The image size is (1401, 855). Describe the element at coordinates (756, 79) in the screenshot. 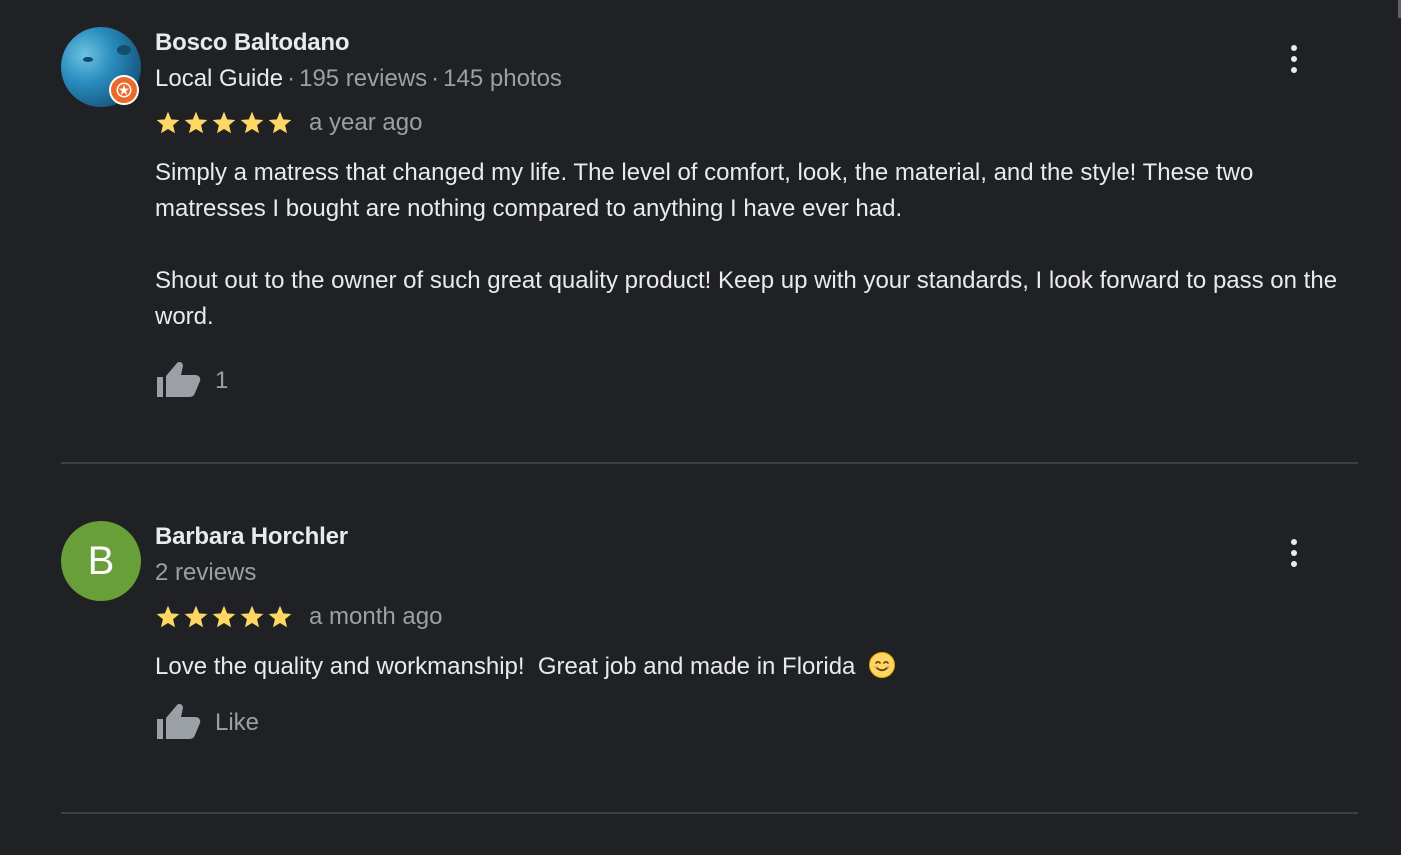

I see `reviewer-meta: Local Guide · 195 reviews · 145 photos` at that location.